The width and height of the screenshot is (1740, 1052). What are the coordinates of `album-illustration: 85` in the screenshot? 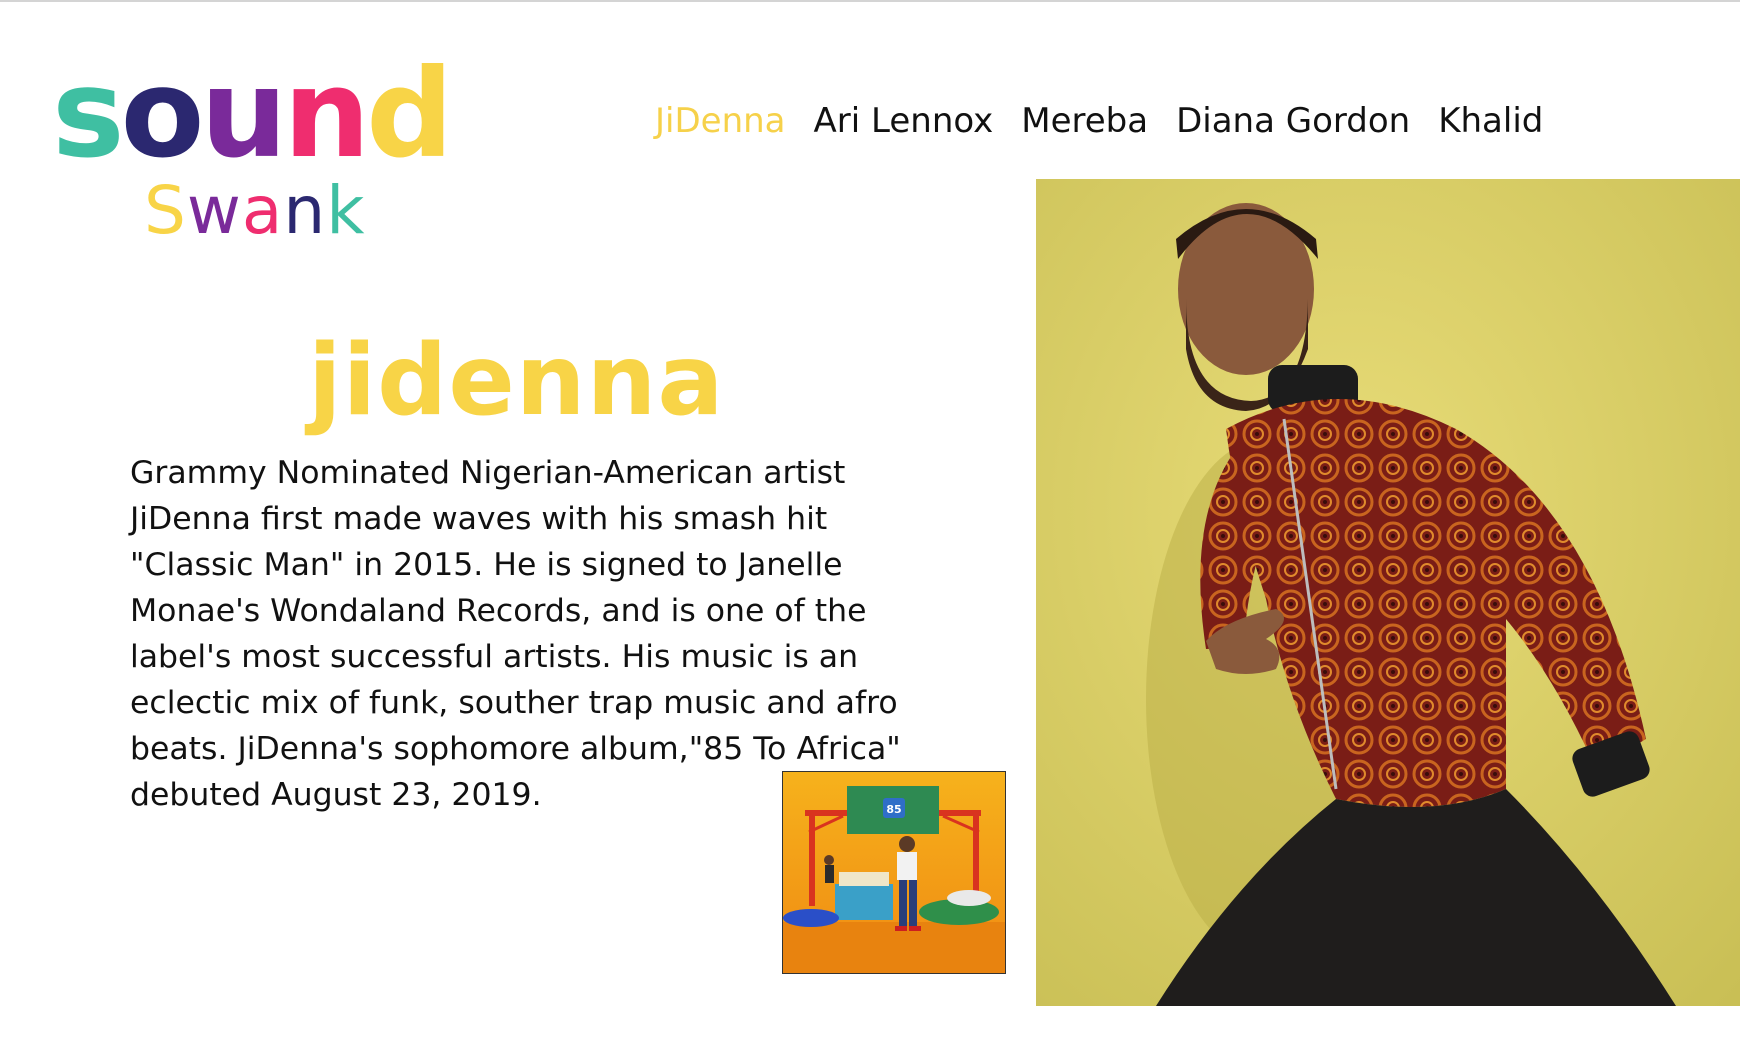 It's located at (894, 872).